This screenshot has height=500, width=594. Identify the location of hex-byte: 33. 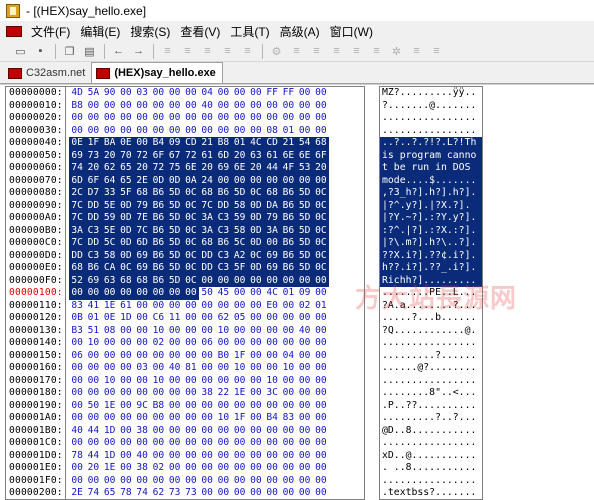
(109, 193).